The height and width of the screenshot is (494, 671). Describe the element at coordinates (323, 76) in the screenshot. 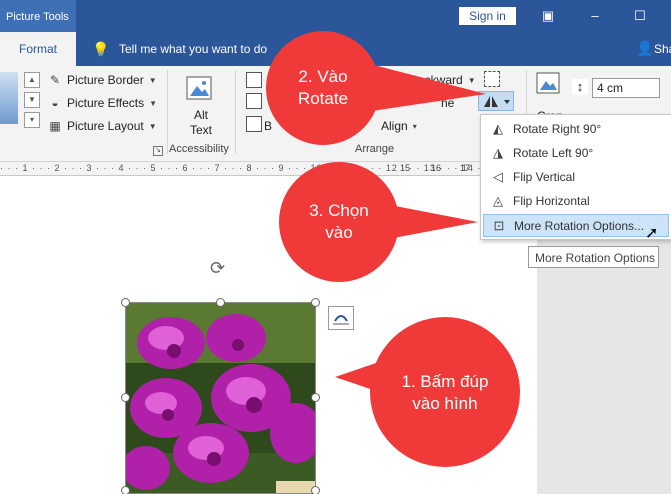

I see `callout-step2-line1: 2. Vào` at that location.